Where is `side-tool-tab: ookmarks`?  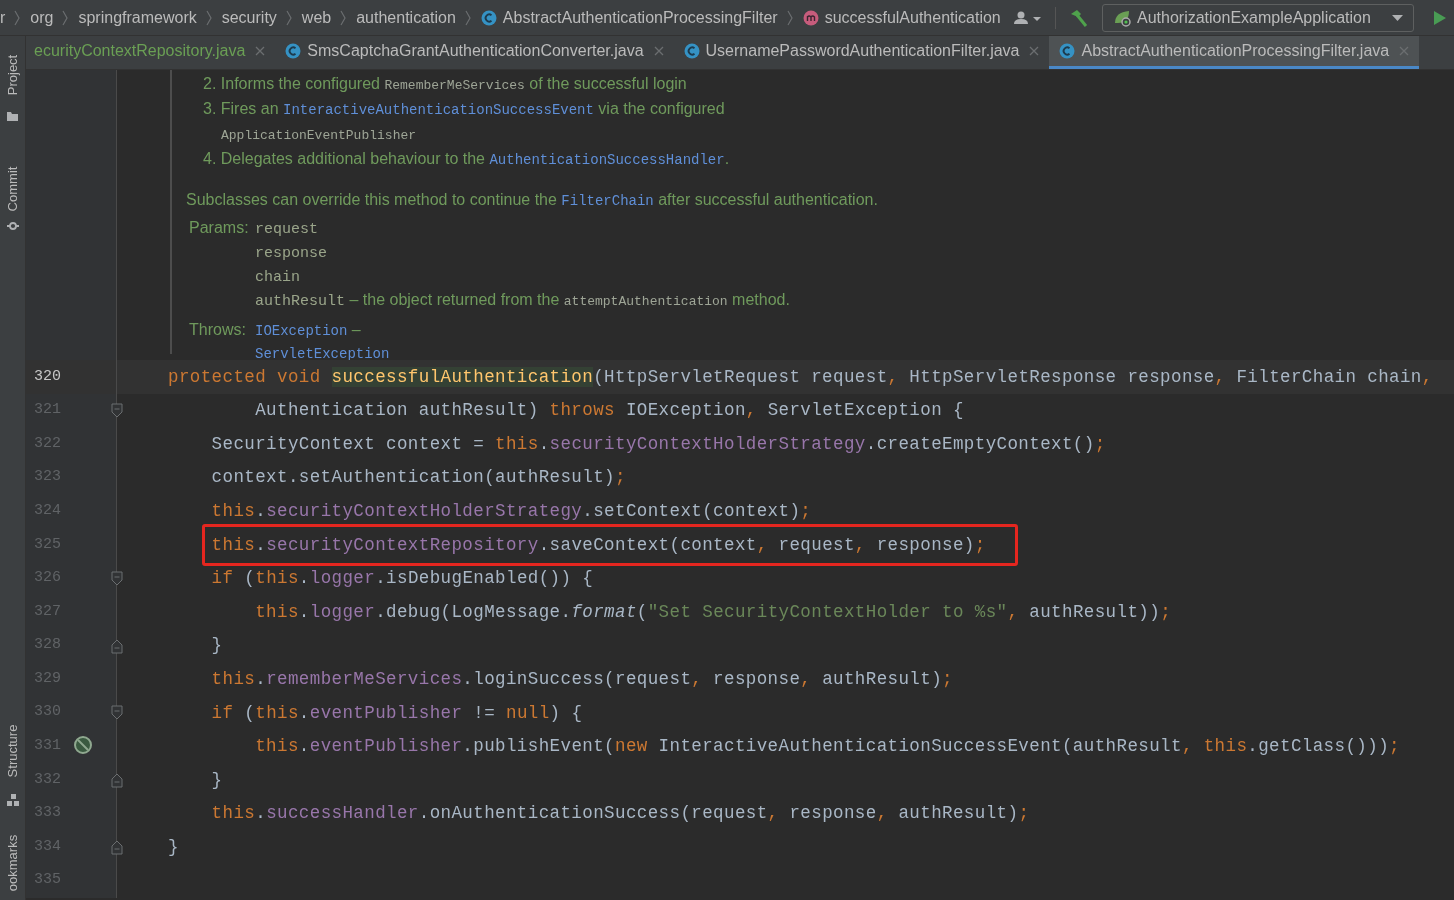
side-tool-tab: ookmarks is located at coordinates (12, 863).